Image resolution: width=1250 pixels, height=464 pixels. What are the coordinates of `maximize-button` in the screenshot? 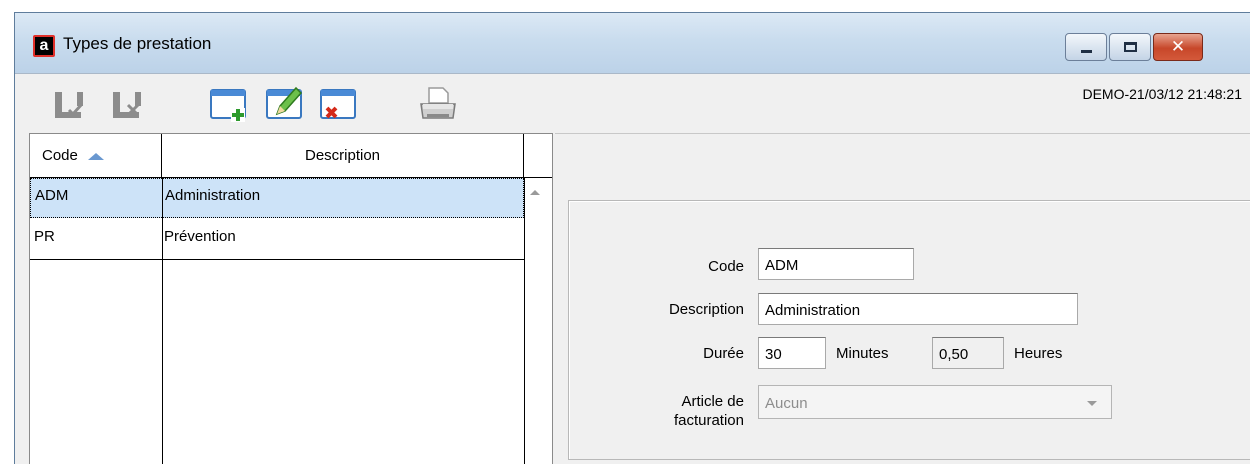 It's located at (1130, 47).